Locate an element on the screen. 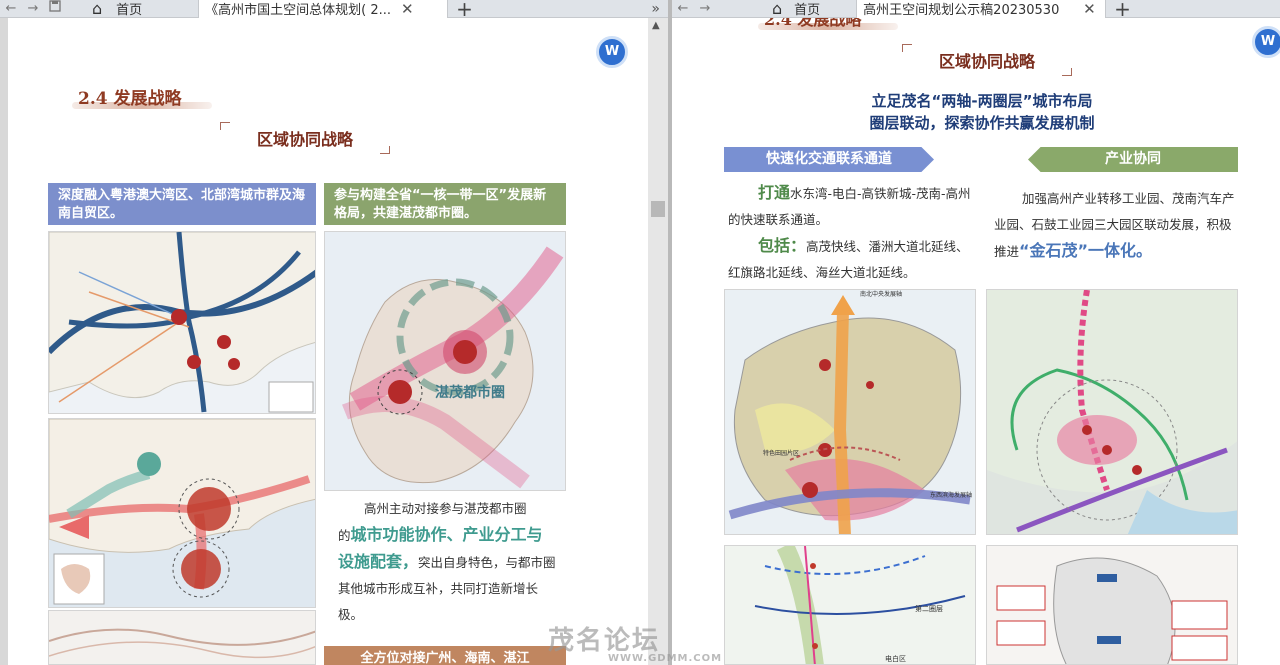 The image size is (1280, 665). transport-lead-2: 包括： is located at coordinates (782, 245).